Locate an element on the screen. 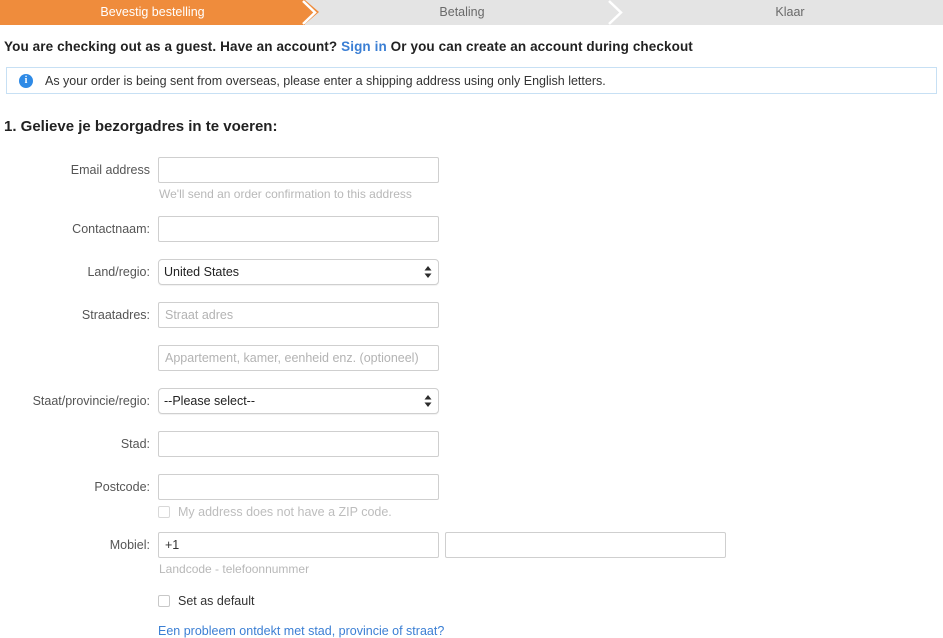  form-row-country: Land/regio: United States is located at coordinates (471, 272).